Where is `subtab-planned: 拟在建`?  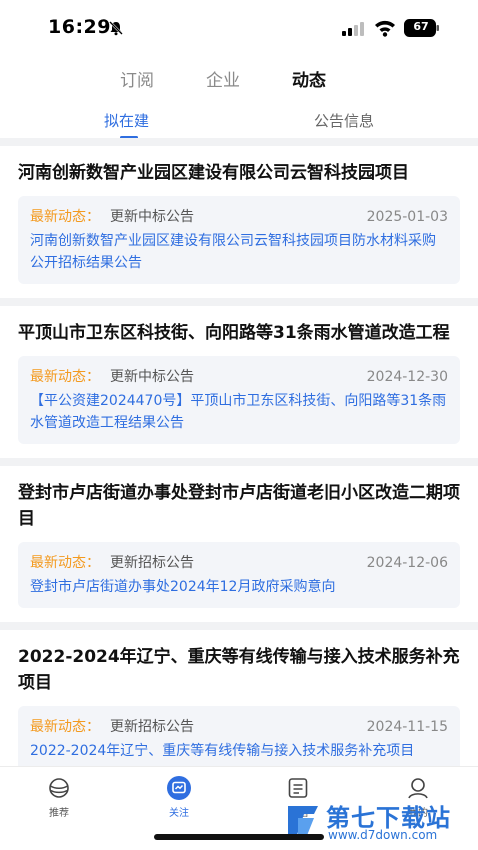 subtab-planned: 拟在建 is located at coordinates (126, 120).